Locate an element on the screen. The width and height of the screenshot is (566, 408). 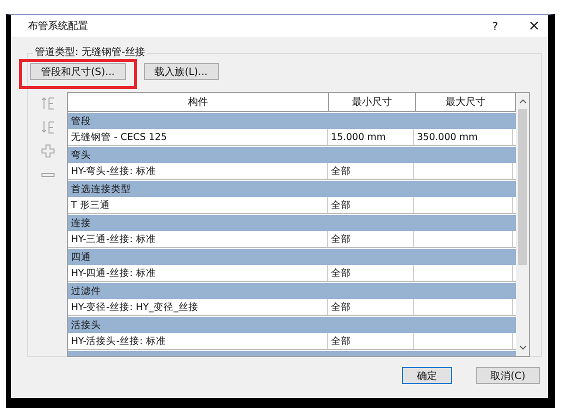
group-header: 四通 is located at coordinates (80, 257).